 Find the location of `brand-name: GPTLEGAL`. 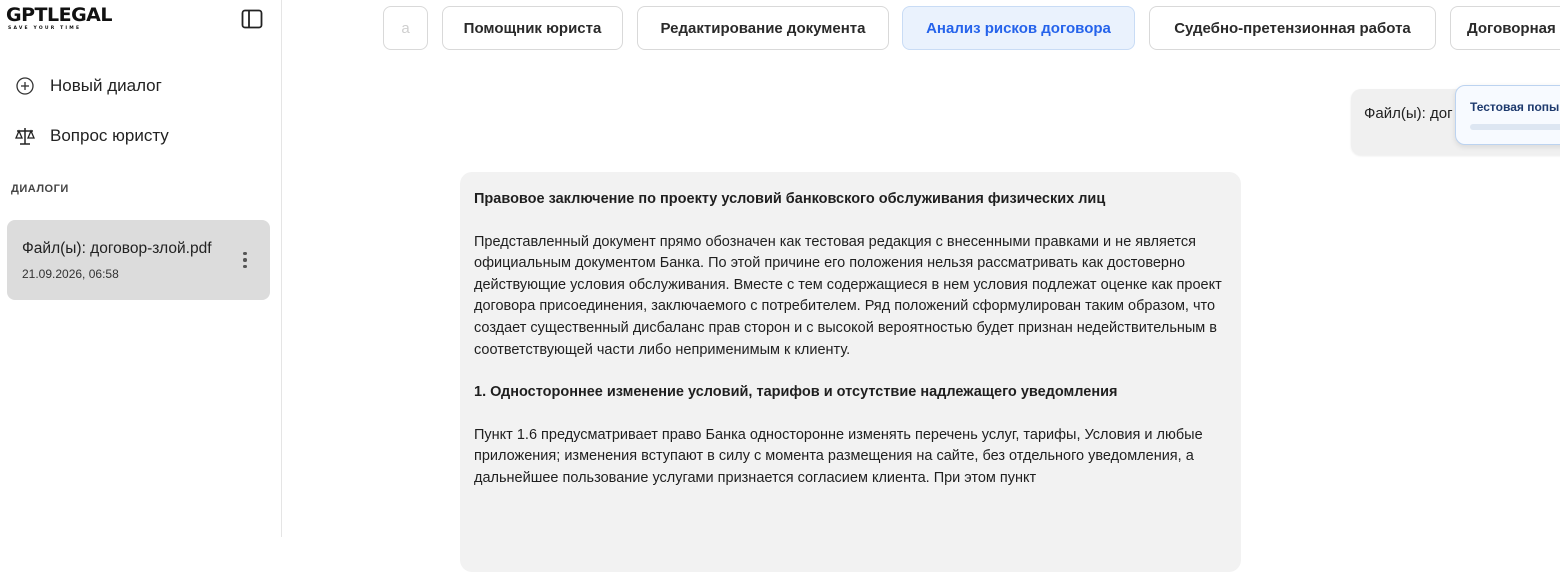

brand-name: GPTLEGAL is located at coordinates (59, 15).